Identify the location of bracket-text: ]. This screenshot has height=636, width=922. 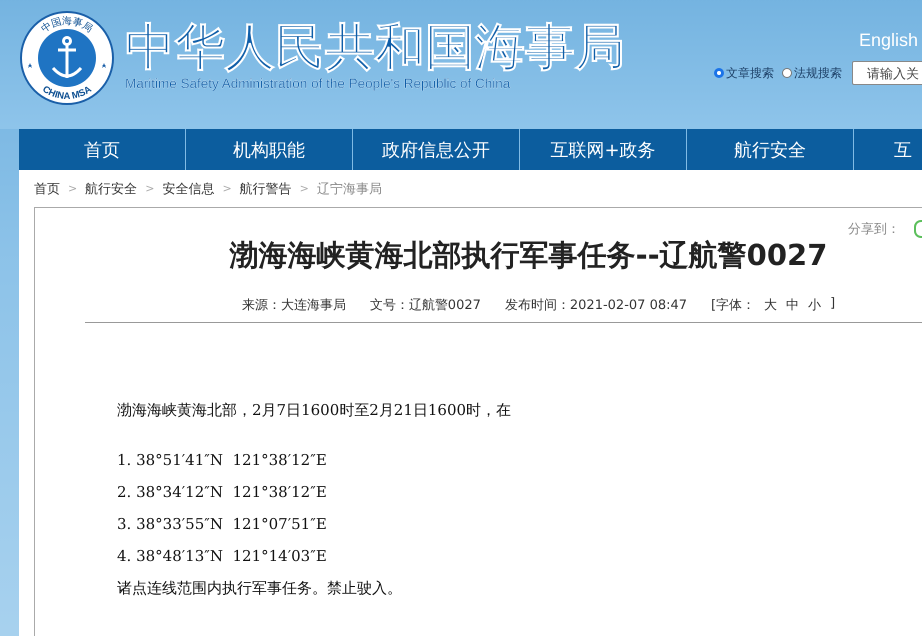
(833, 304).